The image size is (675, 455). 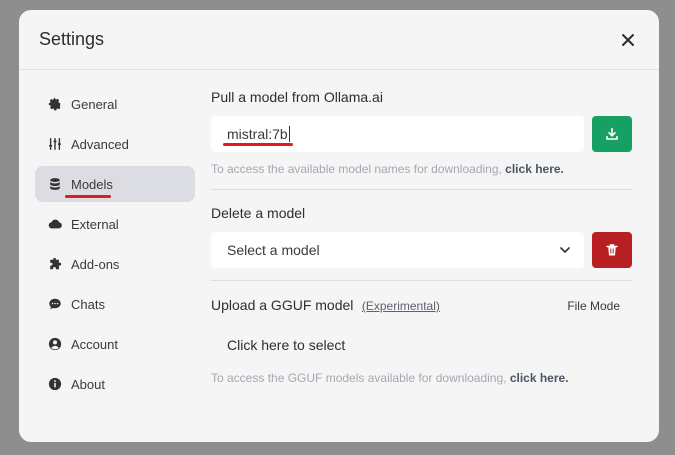 I want to click on sidebar-item-label: External, so click(x=95, y=224).